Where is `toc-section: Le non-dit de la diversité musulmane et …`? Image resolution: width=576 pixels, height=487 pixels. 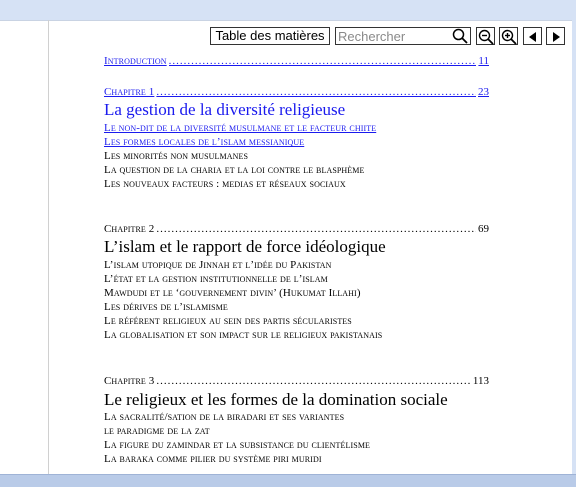 toc-section: Le non-dit de la diversité musulmane et … is located at coordinates (240, 128).